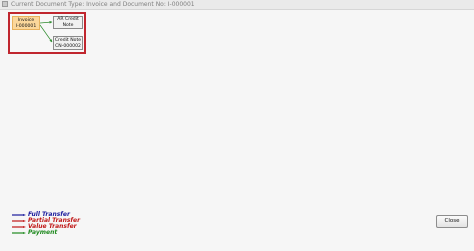  I want to click on partial-transfer-arrow-icon, so click(19, 221).